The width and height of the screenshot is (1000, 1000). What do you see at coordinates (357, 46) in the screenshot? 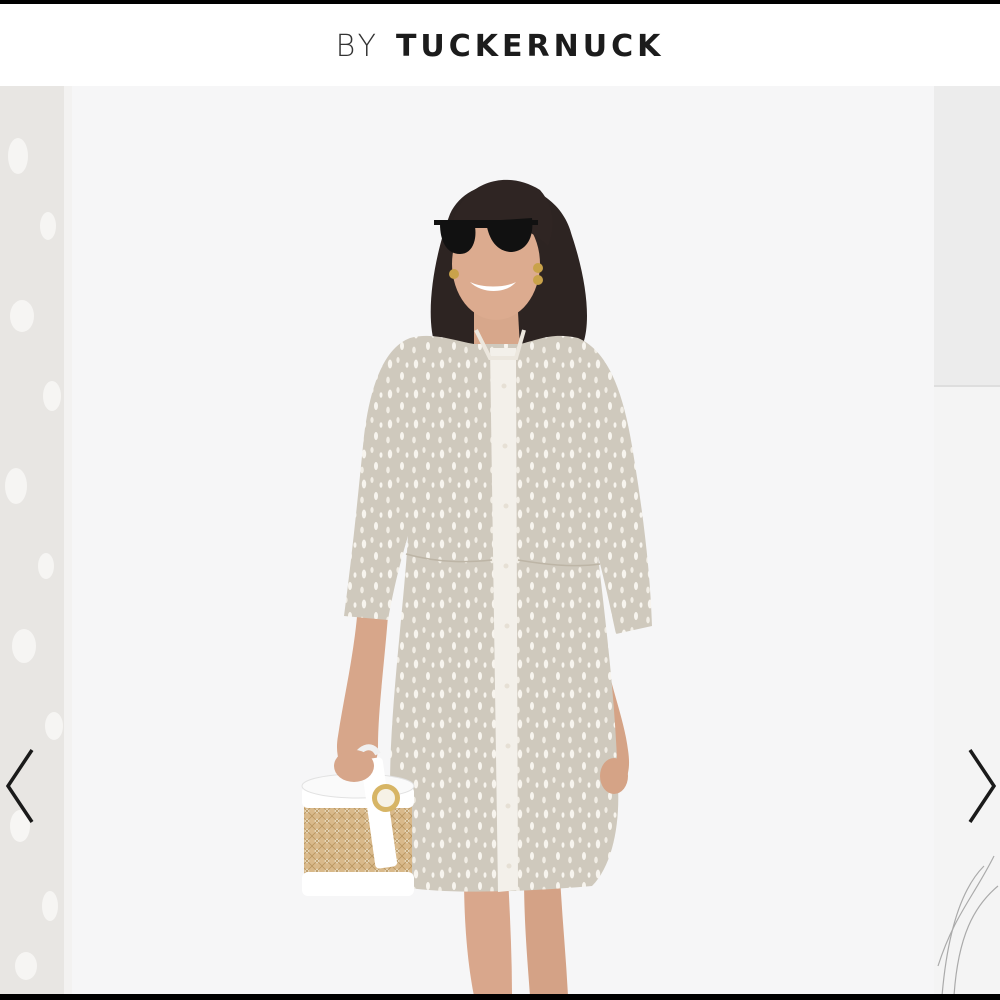
I see `brand-prefix: BY` at bounding box center [357, 46].